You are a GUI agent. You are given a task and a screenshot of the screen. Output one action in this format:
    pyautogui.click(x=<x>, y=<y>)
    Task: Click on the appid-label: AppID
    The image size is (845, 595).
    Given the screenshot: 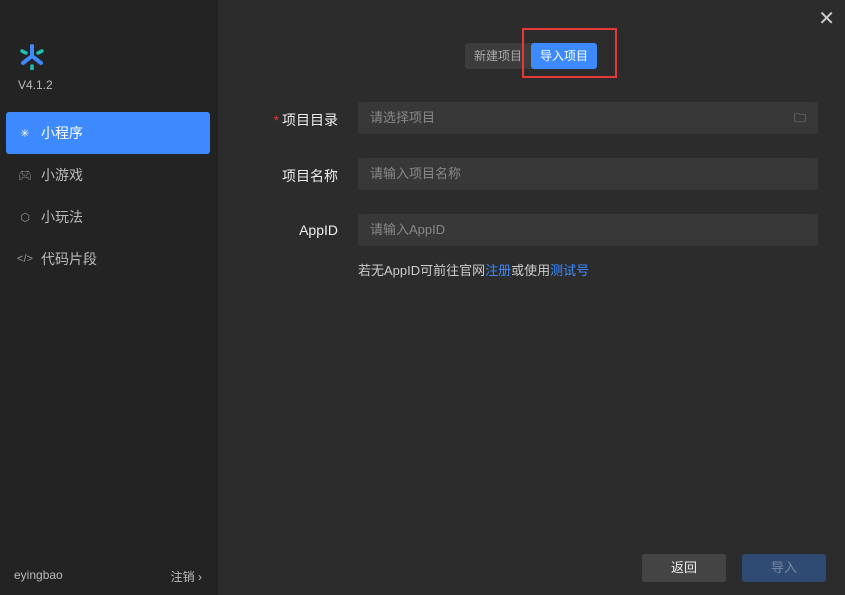 What is the action you would take?
    pyautogui.click(x=318, y=230)
    